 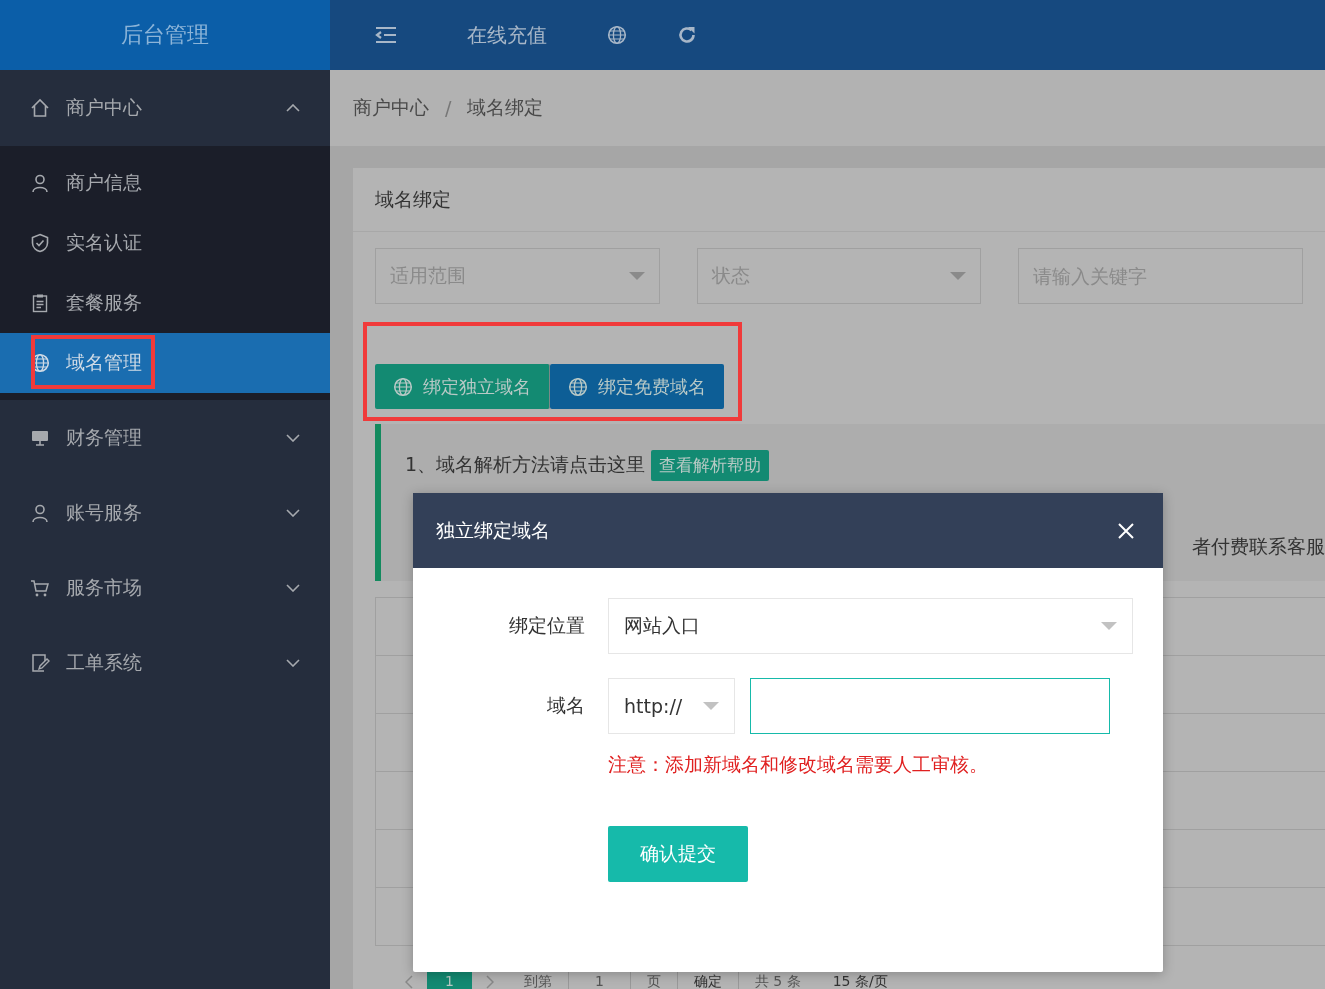 What do you see at coordinates (165, 363) in the screenshot?
I see `menu-item: 域名管理` at bounding box center [165, 363].